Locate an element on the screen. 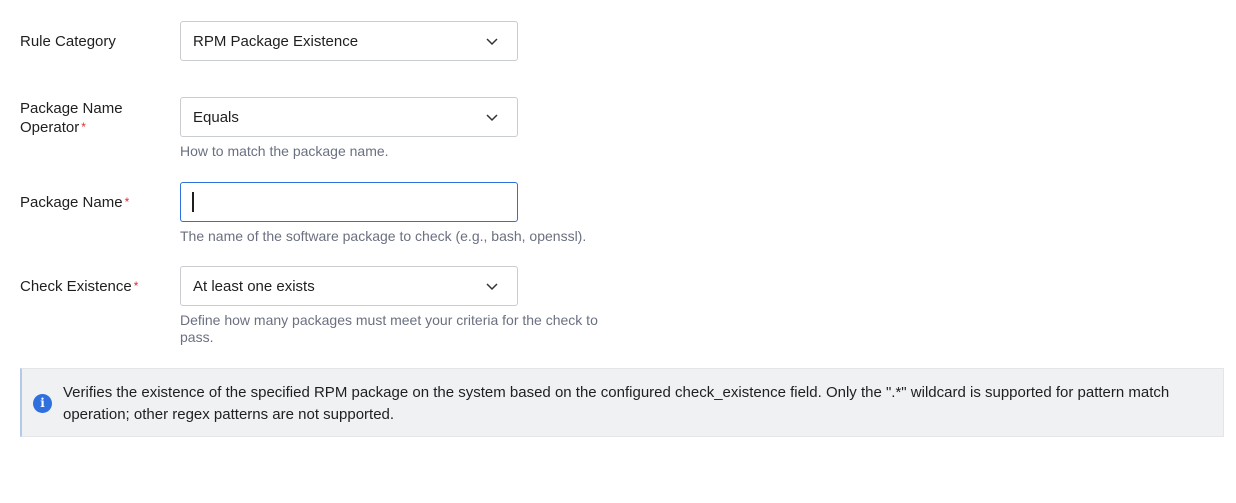  rule-category-label: Rule Category is located at coordinates (68, 41).